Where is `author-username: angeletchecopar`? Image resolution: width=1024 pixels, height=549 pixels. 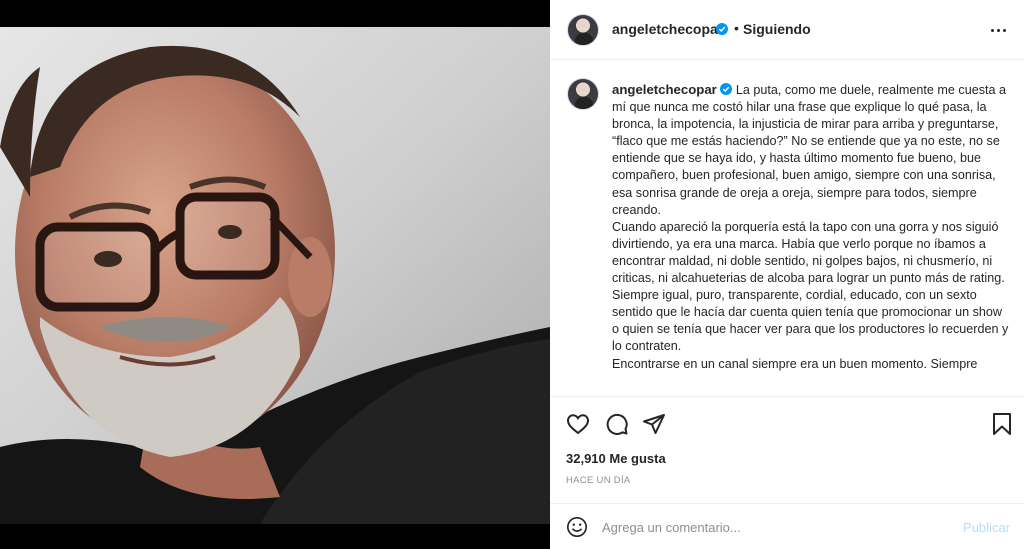 author-username: angeletchecopar is located at coordinates (667, 29).